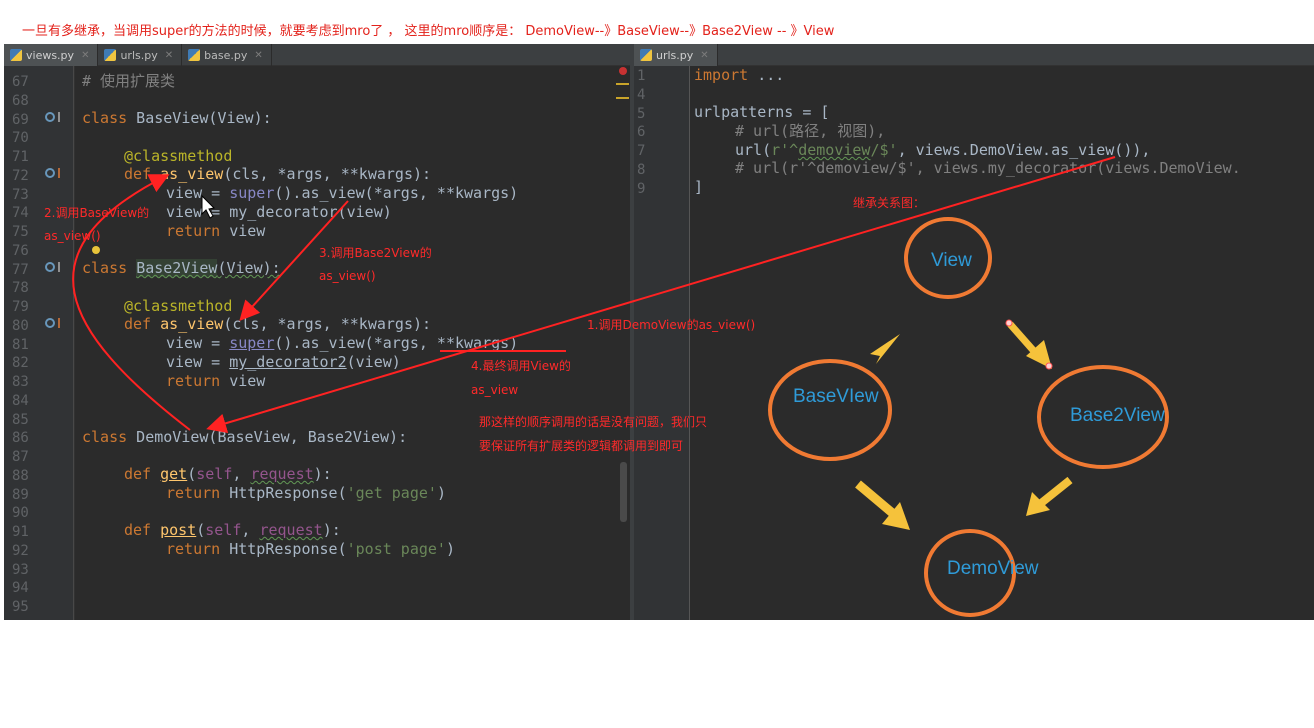 The image size is (1314, 728). Describe the element at coordinates (974, 55) in the screenshot. I see `right-tab-bar: urls.py ✕` at that location.